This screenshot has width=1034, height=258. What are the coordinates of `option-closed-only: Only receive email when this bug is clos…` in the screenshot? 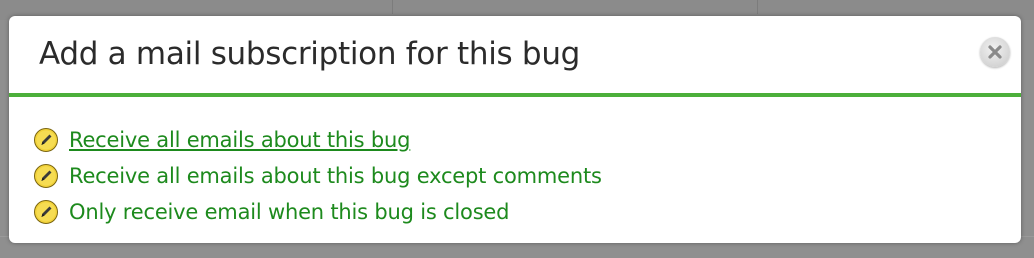 It's located at (317, 212).